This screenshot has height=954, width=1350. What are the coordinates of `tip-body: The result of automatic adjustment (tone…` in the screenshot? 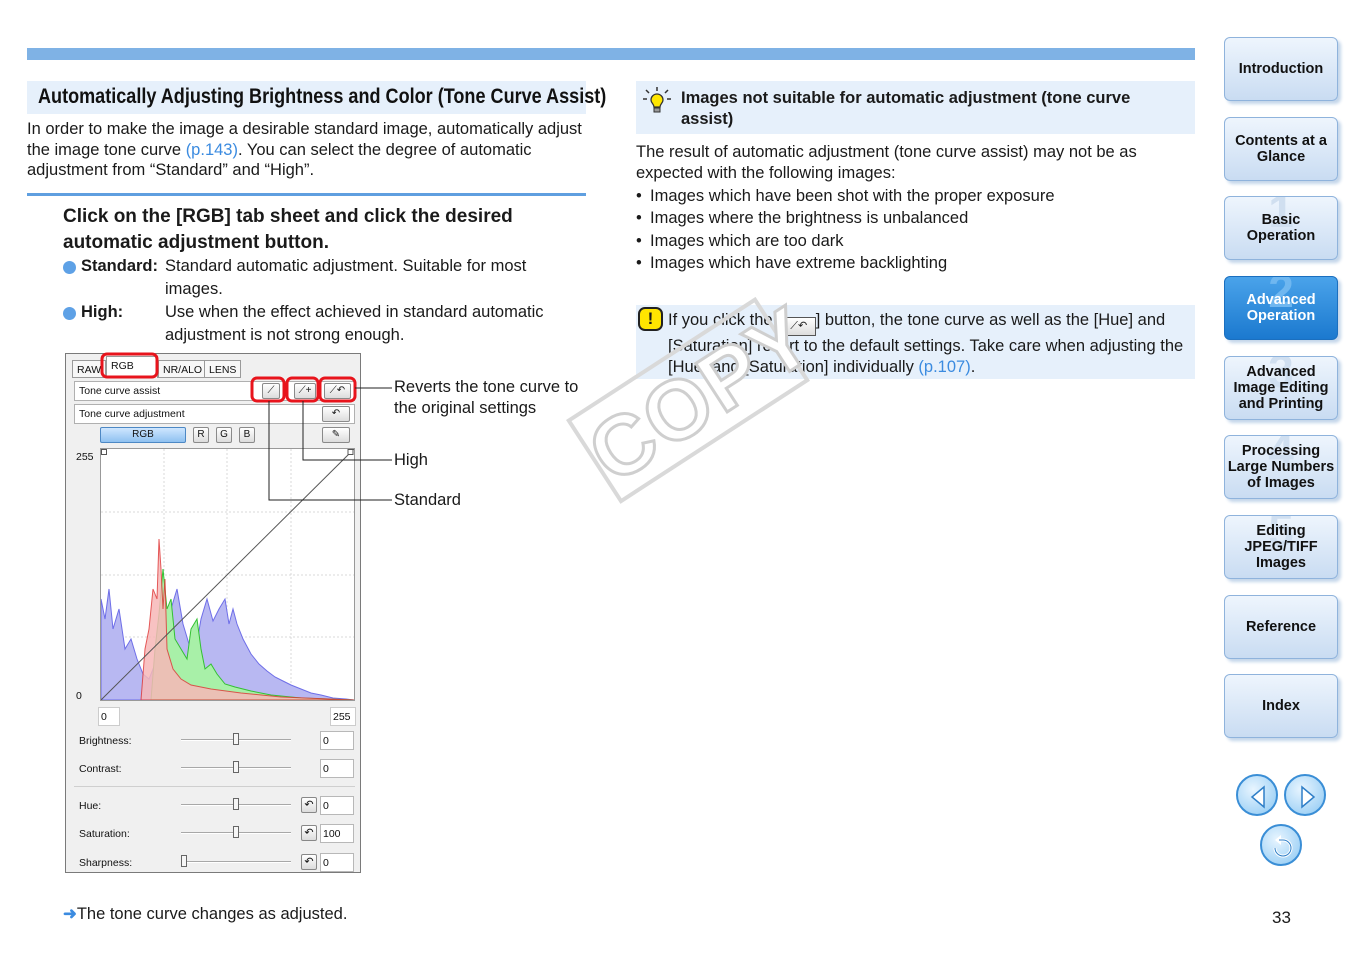 It's located at (915, 208).